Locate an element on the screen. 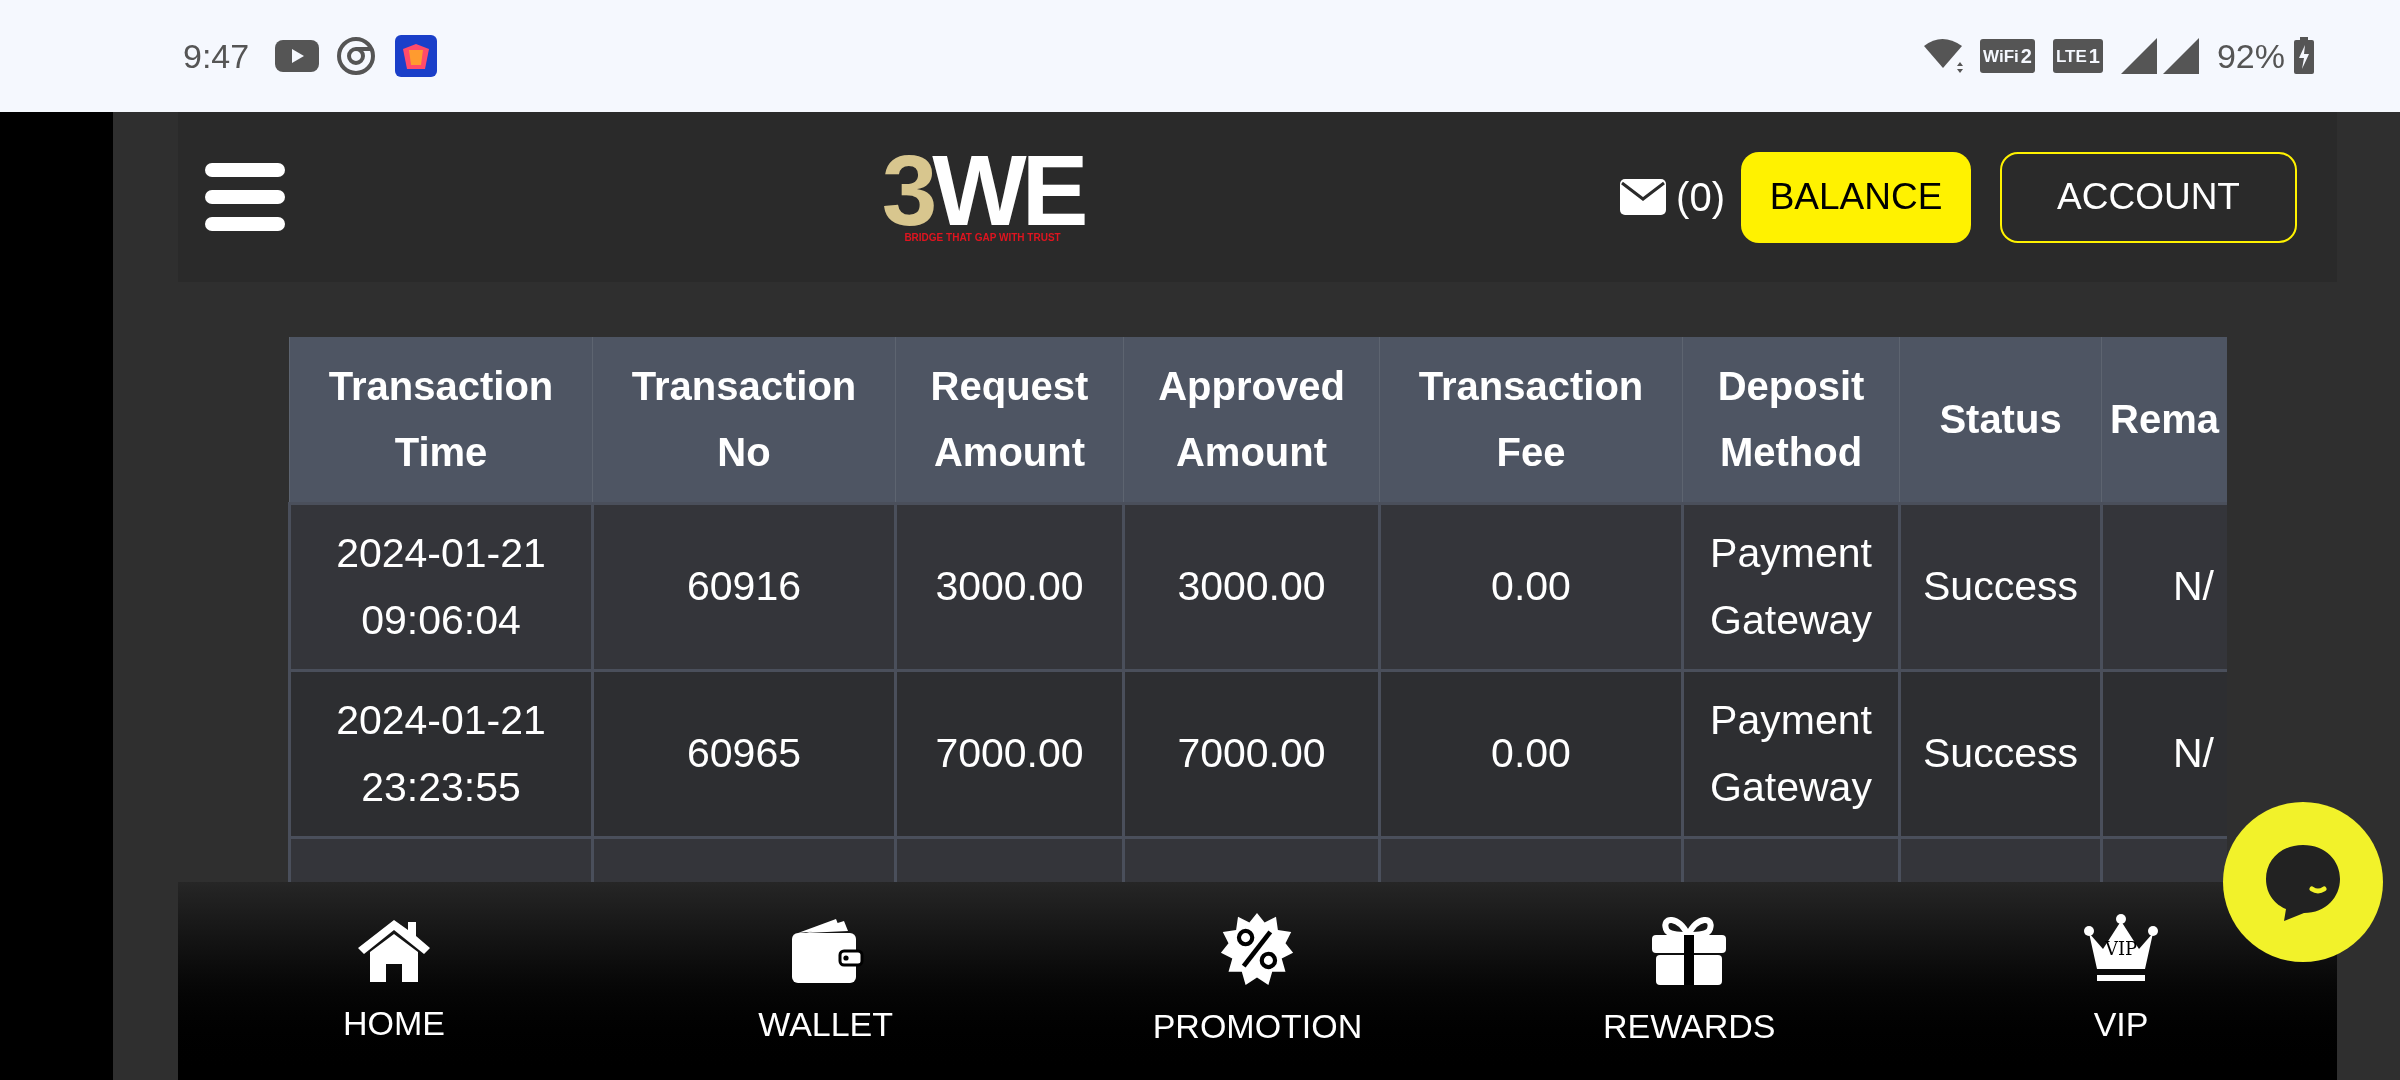 Image resolution: width=2400 pixels, height=1080 pixels. table-cell: 2024-01-21 23:23:55 is located at coordinates (441, 753).